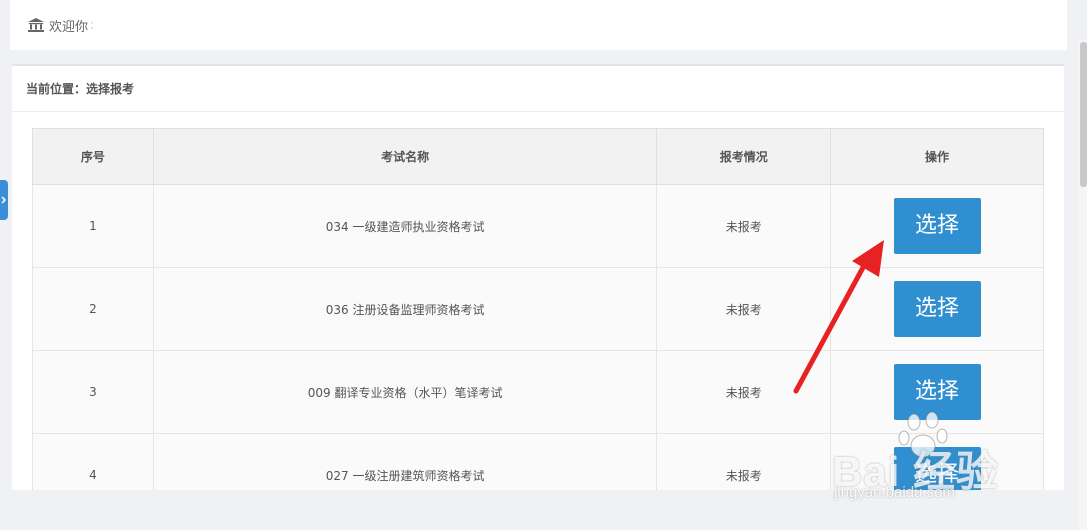  What do you see at coordinates (405, 156) in the screenshot?
I see `column-header-name: 考试名称` at bounding box center [405, 156].